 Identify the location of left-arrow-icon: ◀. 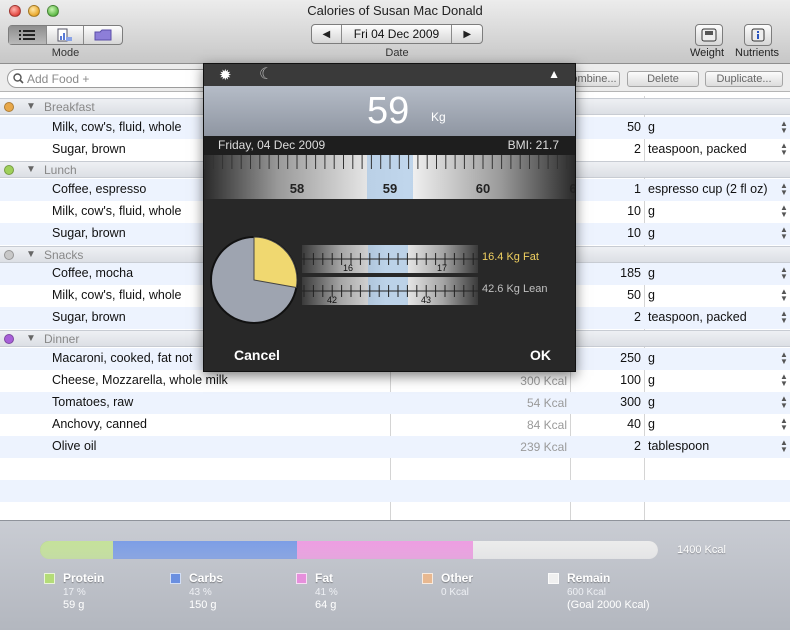
(326, 34).